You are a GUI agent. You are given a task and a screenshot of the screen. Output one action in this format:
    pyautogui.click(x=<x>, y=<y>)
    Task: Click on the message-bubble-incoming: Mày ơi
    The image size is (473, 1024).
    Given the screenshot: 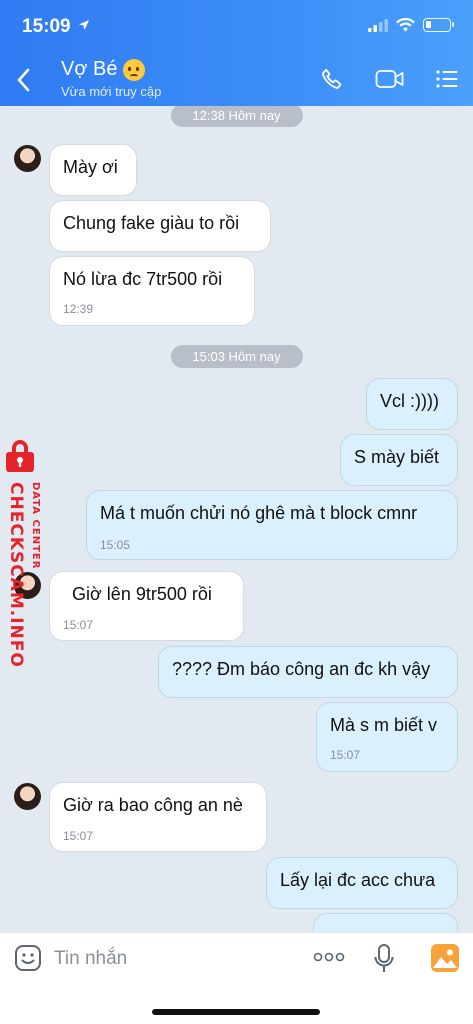 What is the action you would take?
    pyautogui.click(x=93, y=170)
    